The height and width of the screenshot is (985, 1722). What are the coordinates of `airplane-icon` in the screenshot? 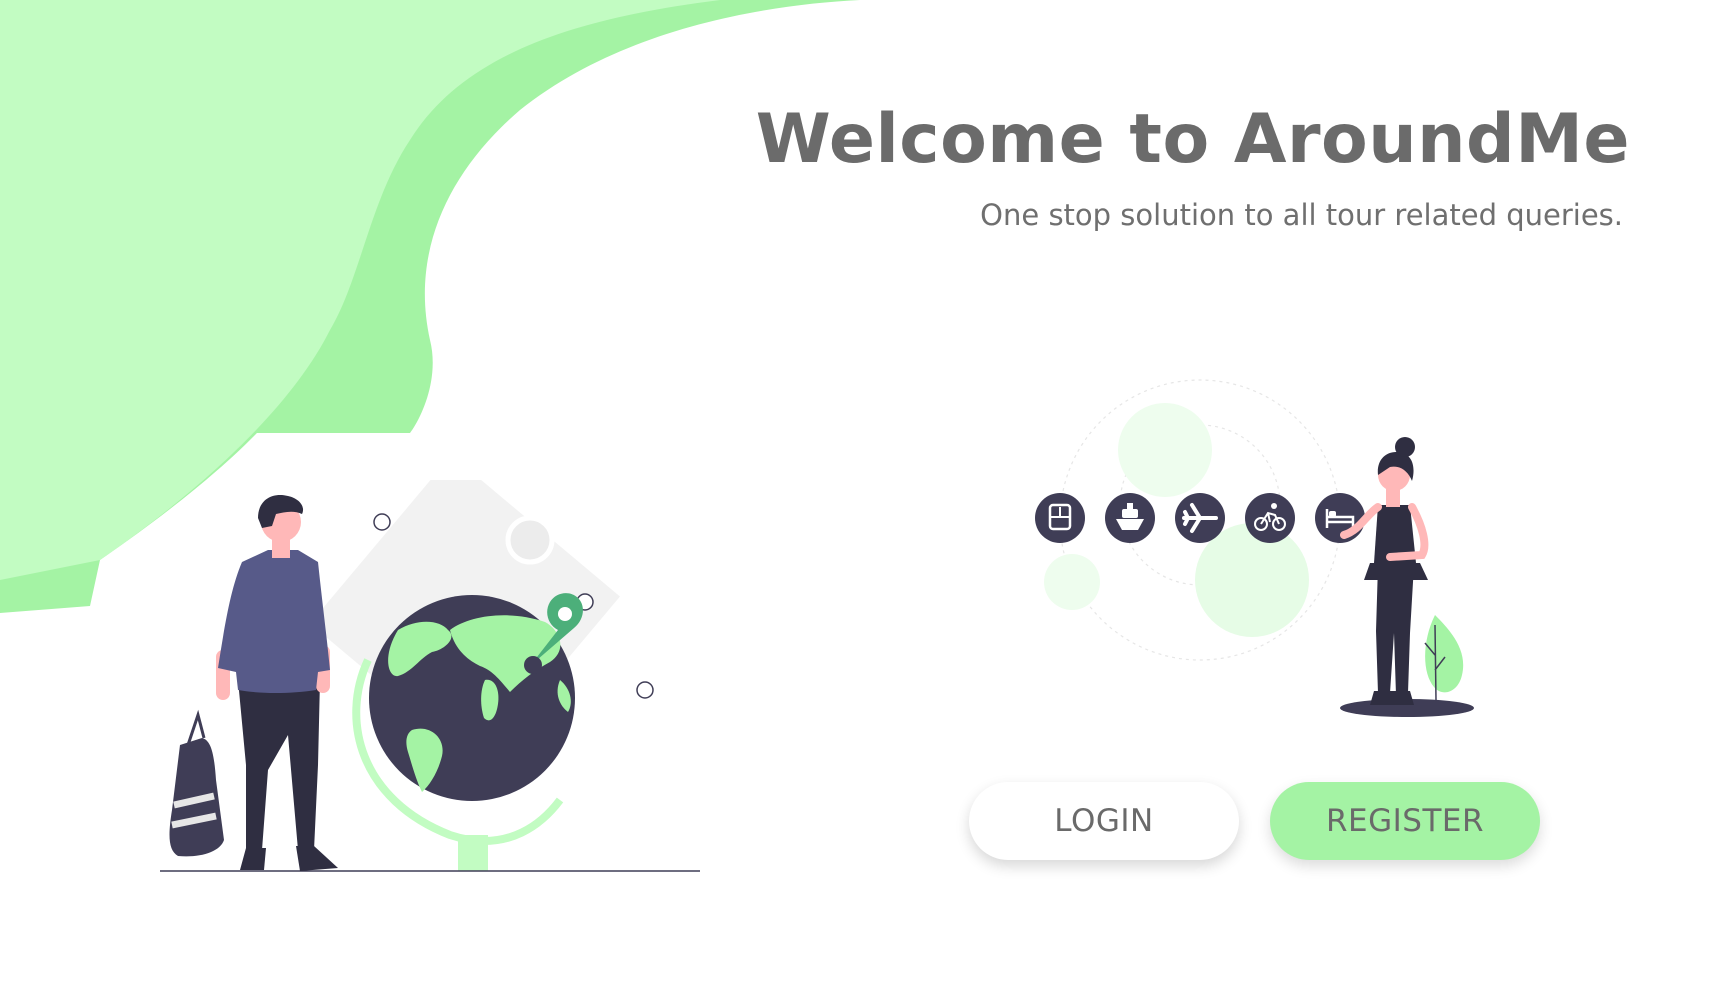 It's located at (1200, 518).